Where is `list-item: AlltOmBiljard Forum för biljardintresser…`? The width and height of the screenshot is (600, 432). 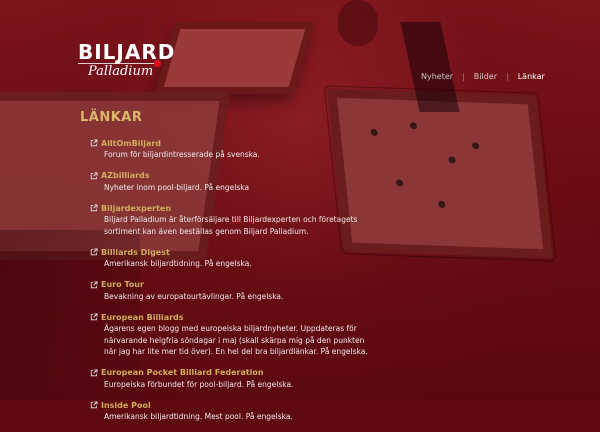
list-item: AlltOmBiljard Forum för biljardintresser… is located at coordinates (230, 149).